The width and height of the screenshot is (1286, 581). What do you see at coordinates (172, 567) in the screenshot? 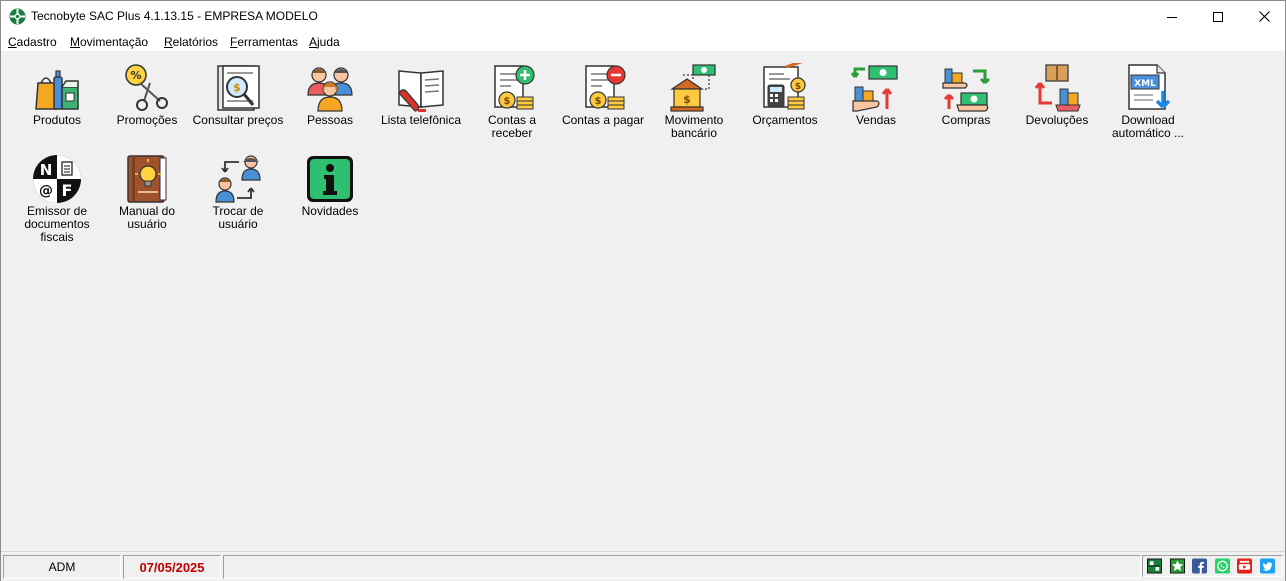
I see `status-date: 07/05/2025` at bounding box center [172, 567].